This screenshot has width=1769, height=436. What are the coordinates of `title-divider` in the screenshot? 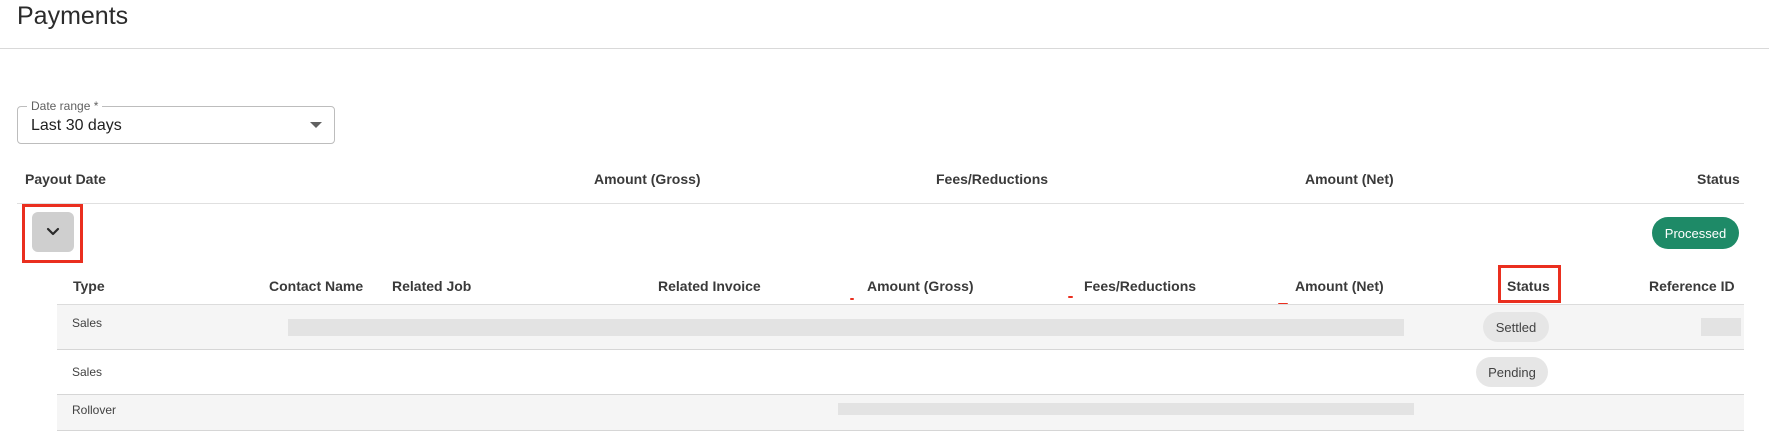 It's located at (884, 48).